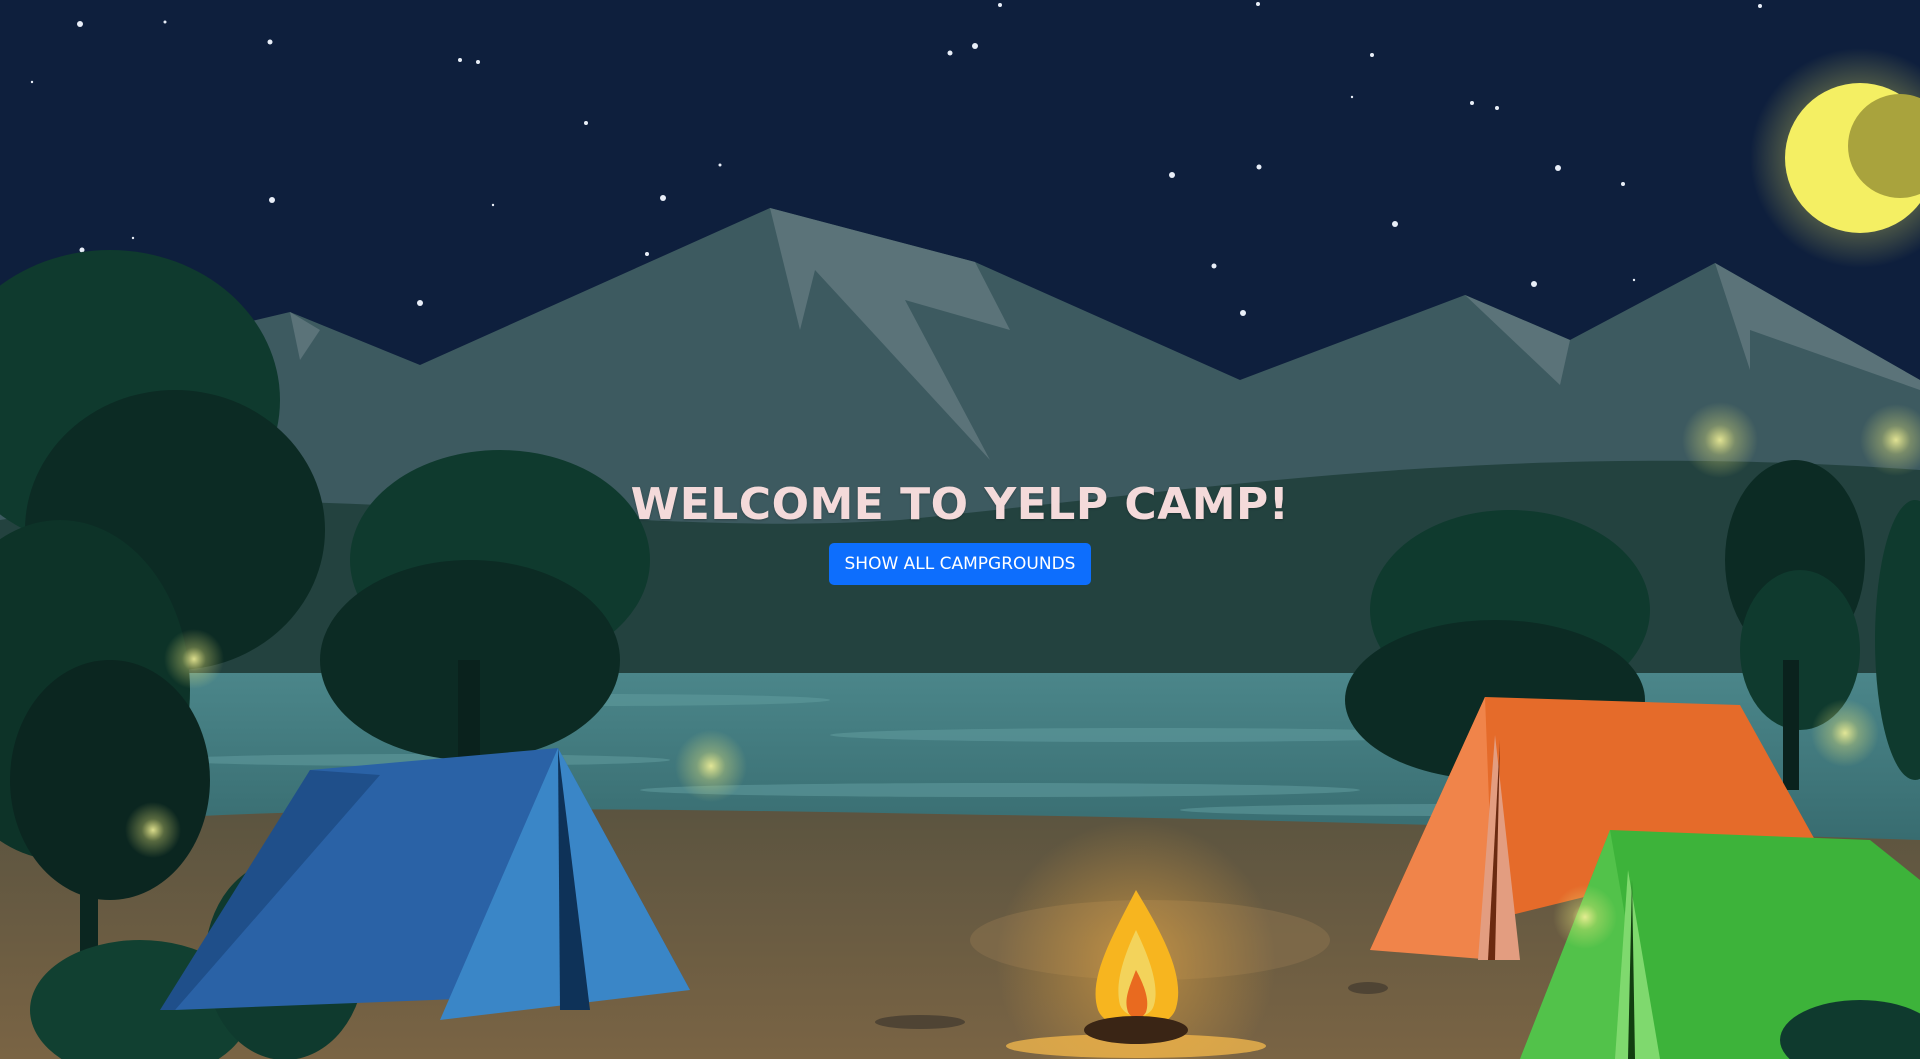 This screenshot has height=1059, width=1920. Describe the element at coordinates (960, 564) in the screenshot. I see `show-all-campgrounds-button: SHOW ALL CAMPGROUNDS` at that location.